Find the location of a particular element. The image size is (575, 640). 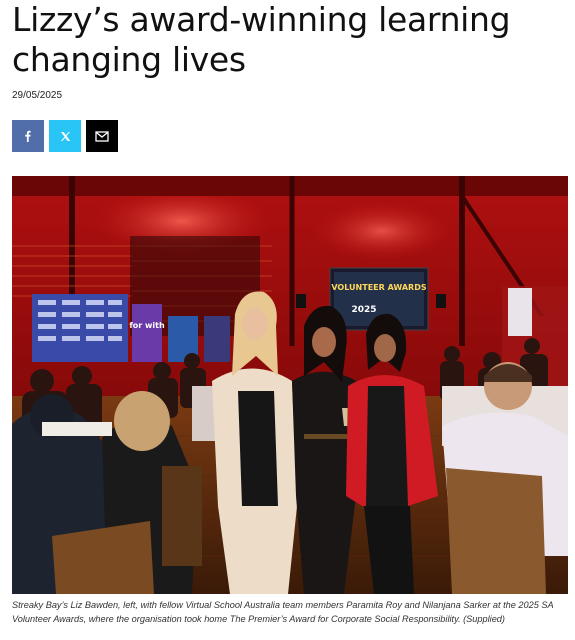

envelope-icon is located at coordinates (102, 136).